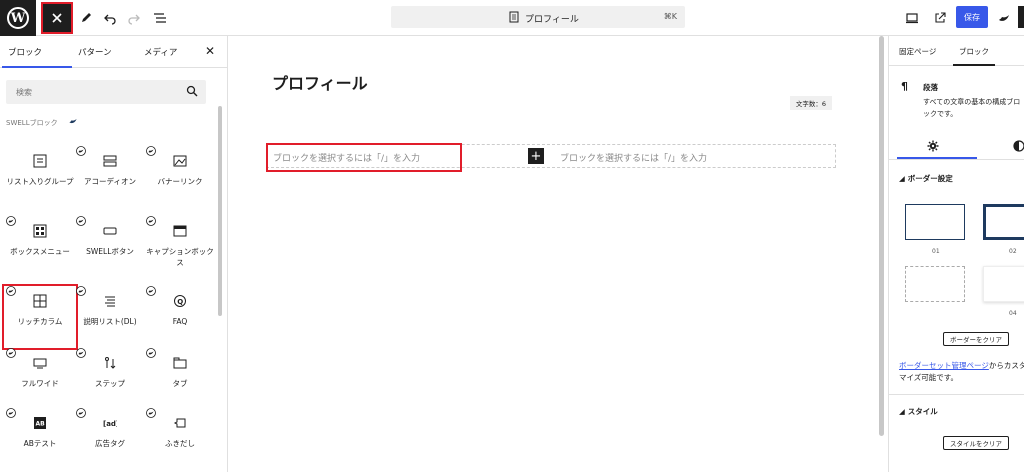 This screenshot has width=1024, height=472. I want to click on settings-tabs: 固定ページ ブロック, so click(956, 51).